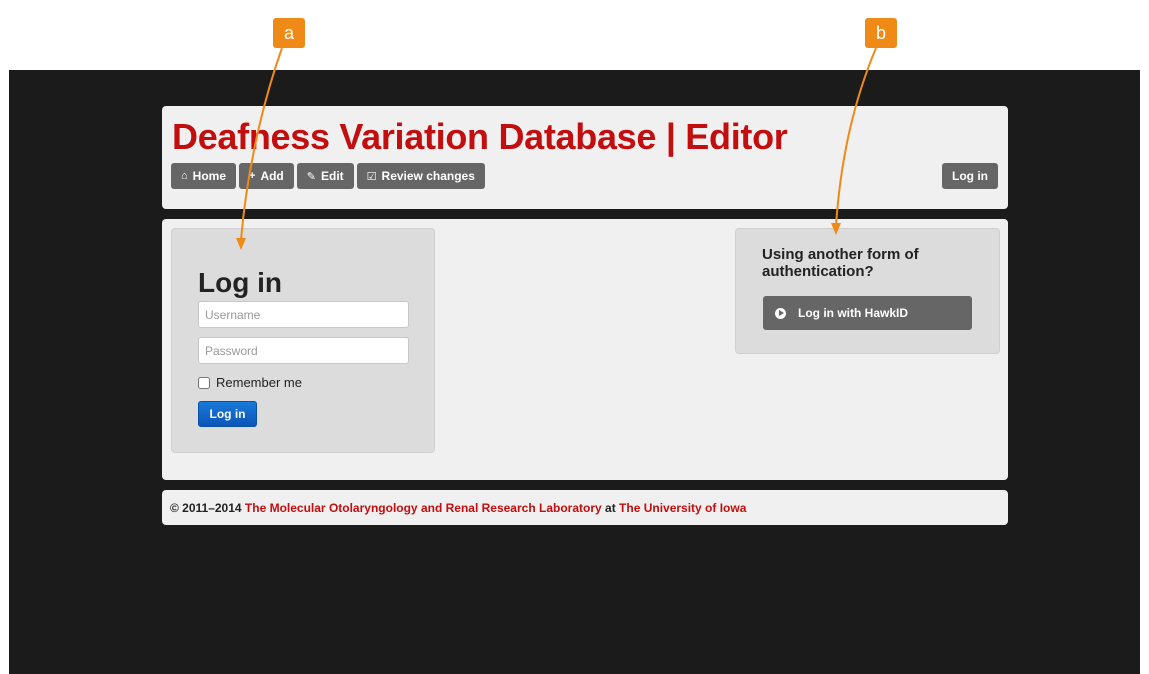 The width and height of the screenshot is (1149, 674). I want to click on header-login-button: Log in, so click(970, 176).